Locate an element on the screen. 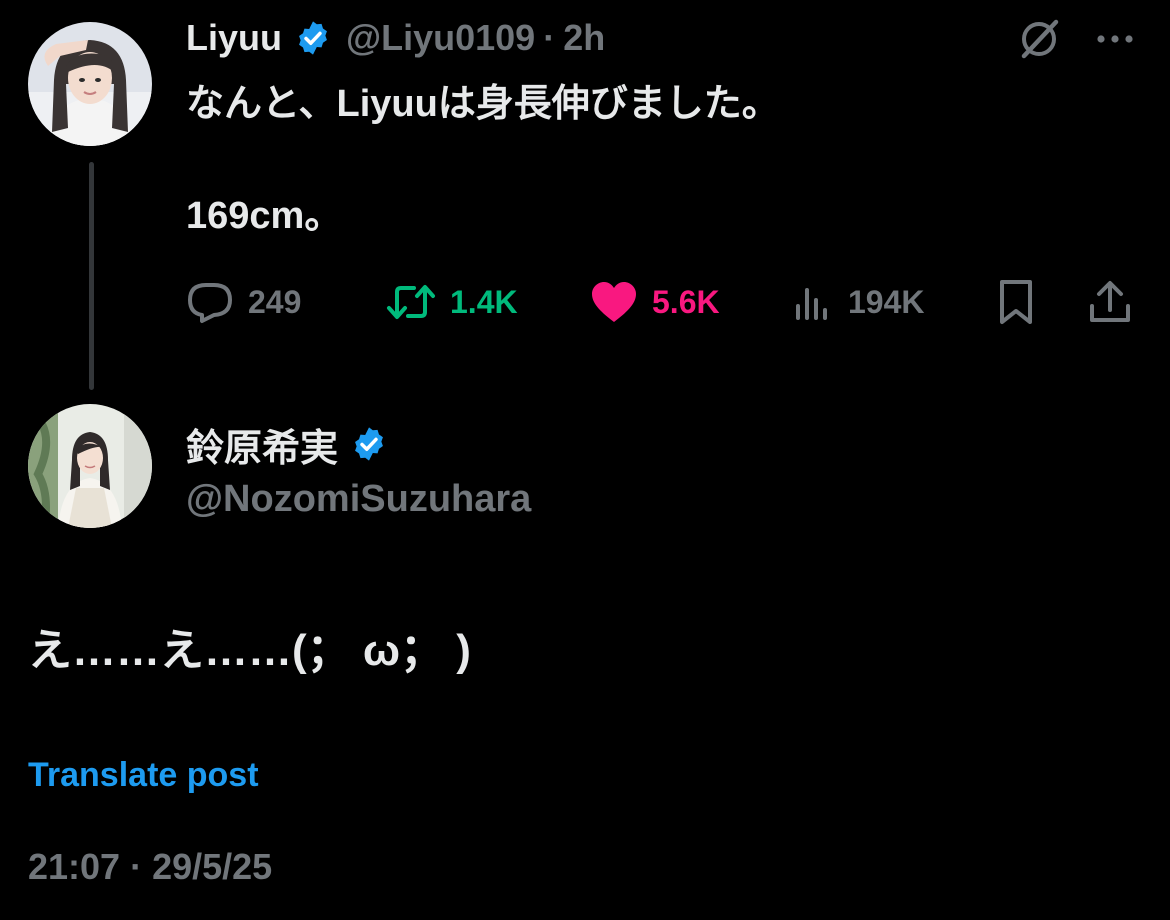 This screenshot has width=1170, height=920. repost-button: 1.4K is located at coordinates (452, 302).